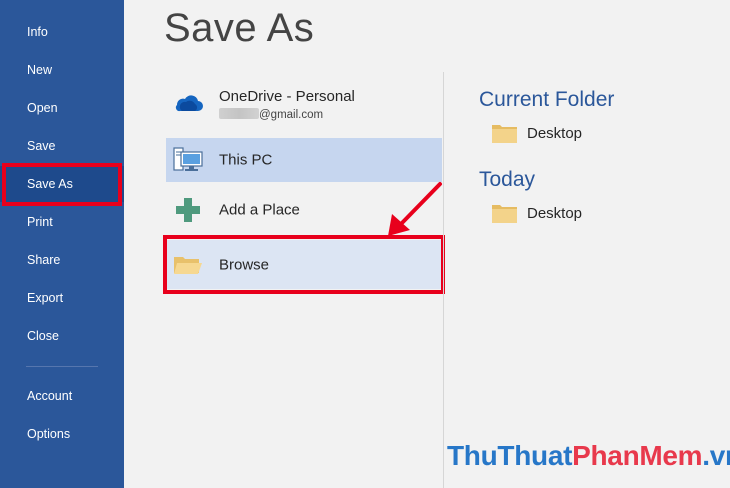 The image size is (730, 488). I want to click on nav-divider, so click(62, 366).